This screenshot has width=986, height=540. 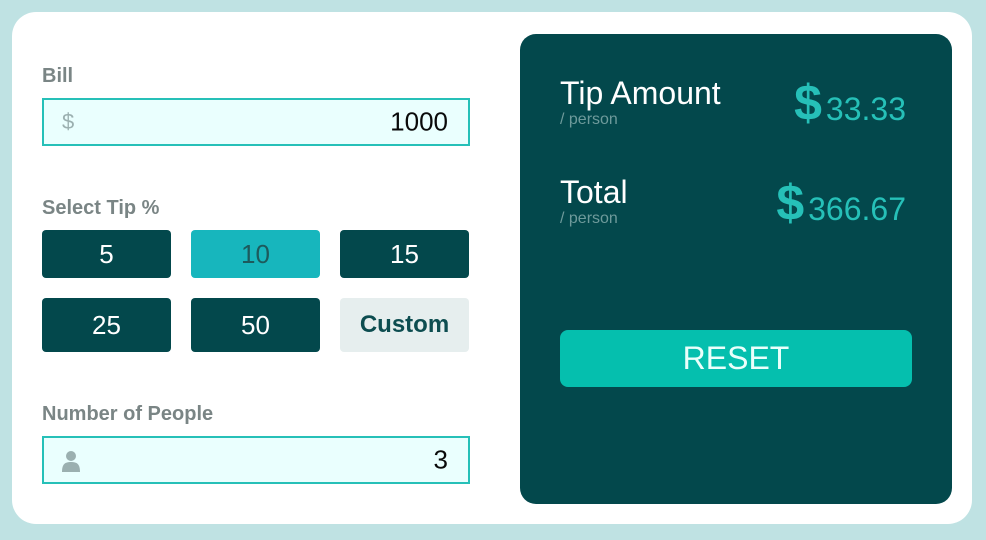 What do you see at coordinates (404, 254) in the screenshot?
I see `tip-button-15: 15` at bounding box center [404, 254].